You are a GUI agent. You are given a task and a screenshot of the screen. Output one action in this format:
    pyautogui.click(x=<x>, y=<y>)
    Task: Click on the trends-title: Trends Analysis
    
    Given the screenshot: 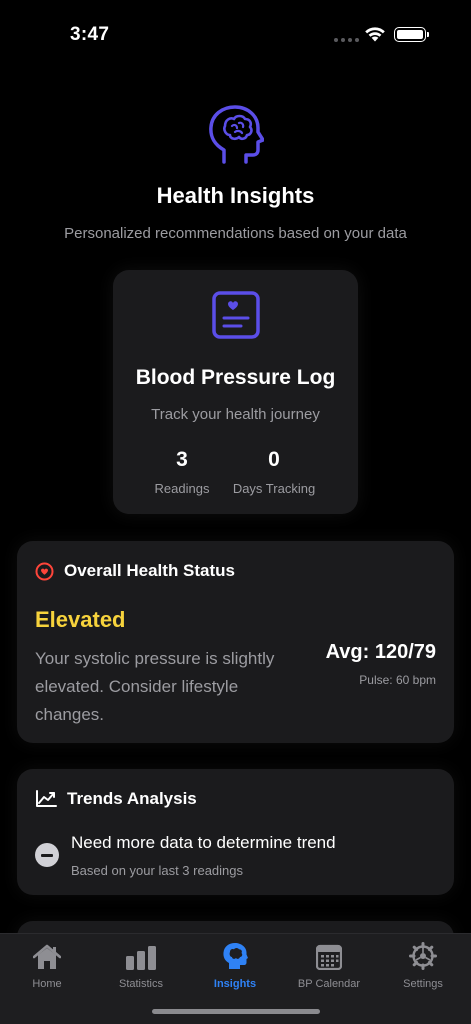 What is the action you would take?
    pyautogui.click(x=132, y=798)
    